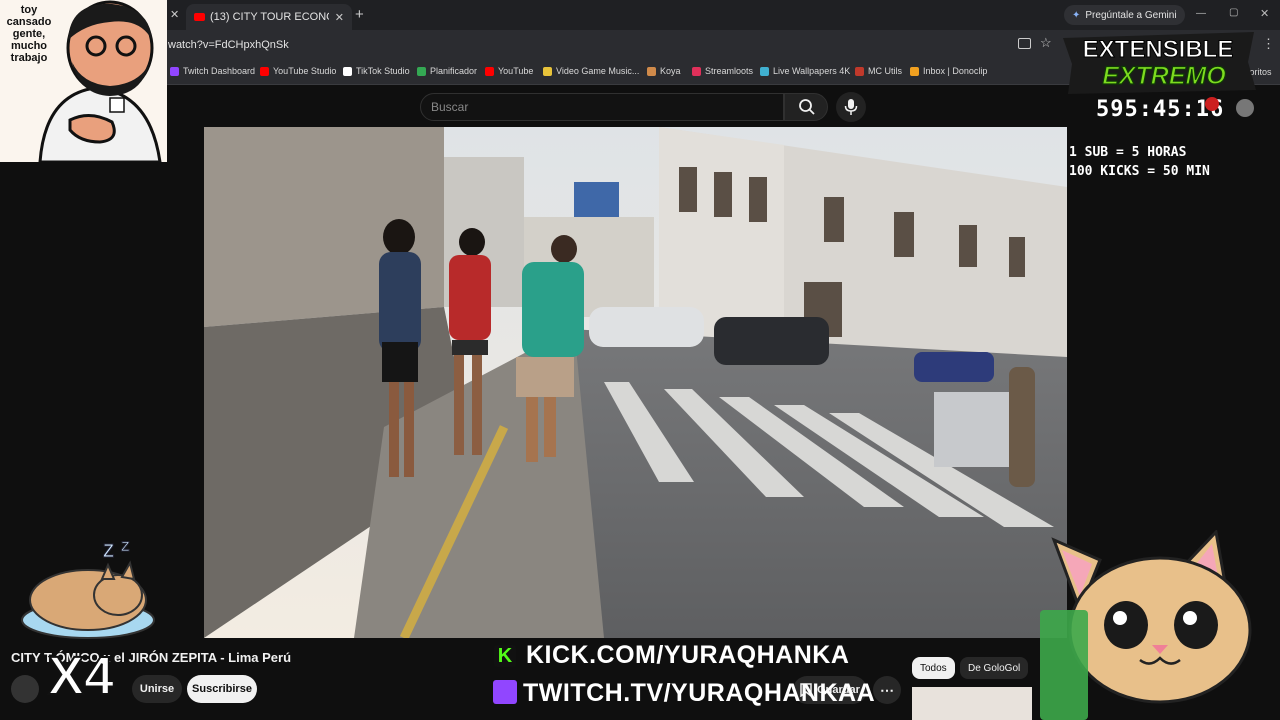  What do you see at coordinates (670, 71) in the screenshot?
I see `bookmark-label: Koya` at bounding box center [670, 71].